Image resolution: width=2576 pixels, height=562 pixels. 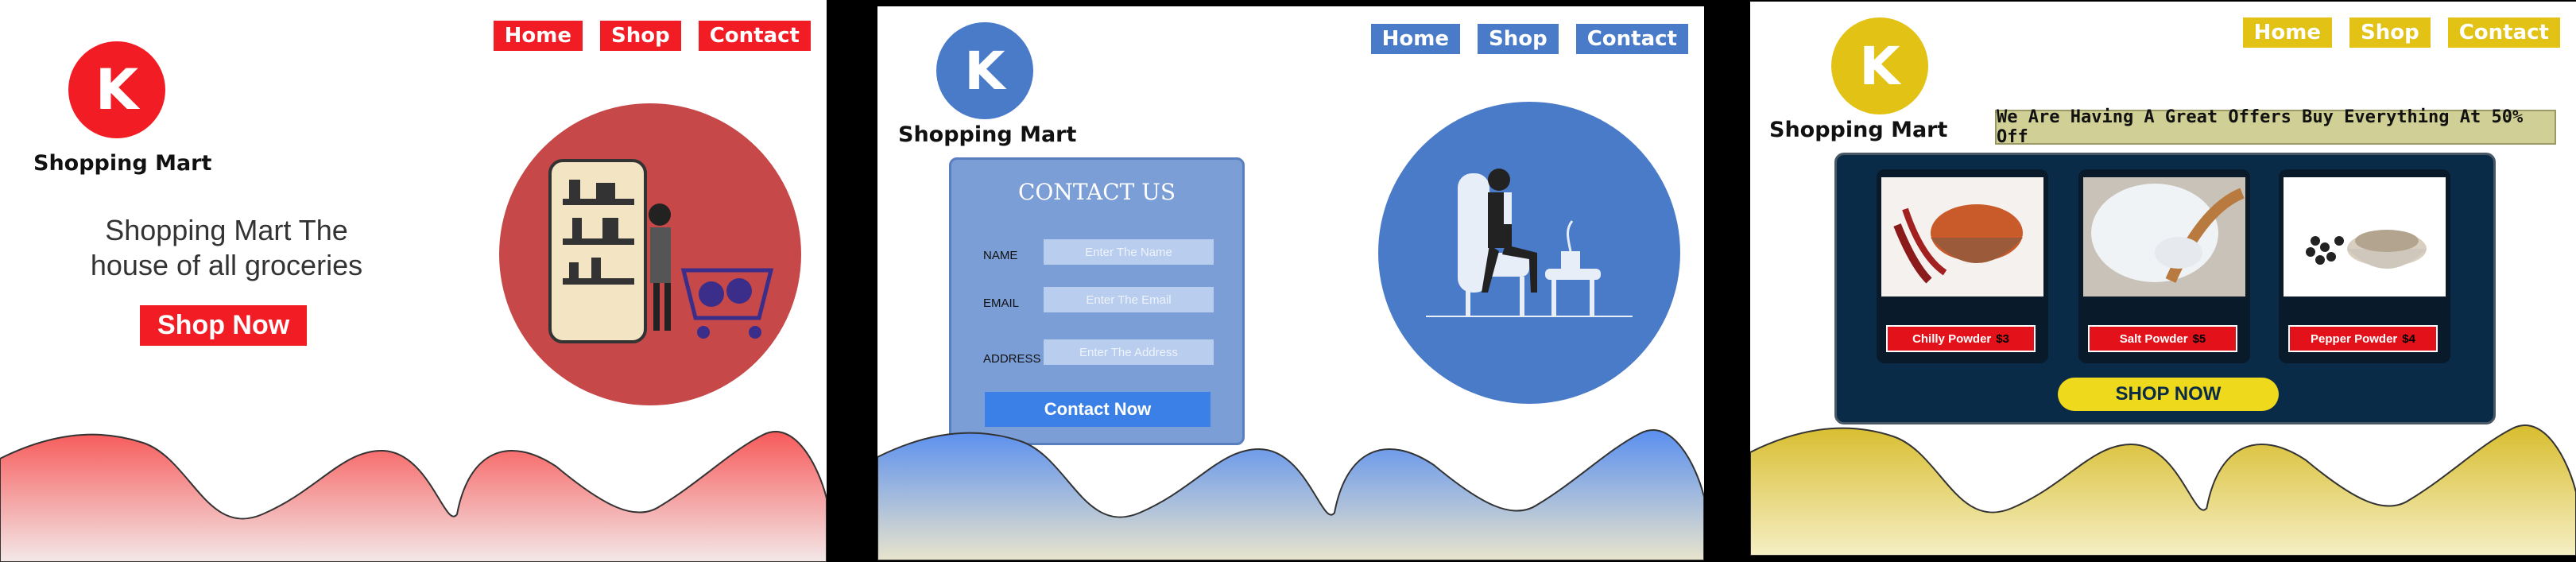 I want to click on contact-form-title: CONTACT US, so click(x=1096, y=192).